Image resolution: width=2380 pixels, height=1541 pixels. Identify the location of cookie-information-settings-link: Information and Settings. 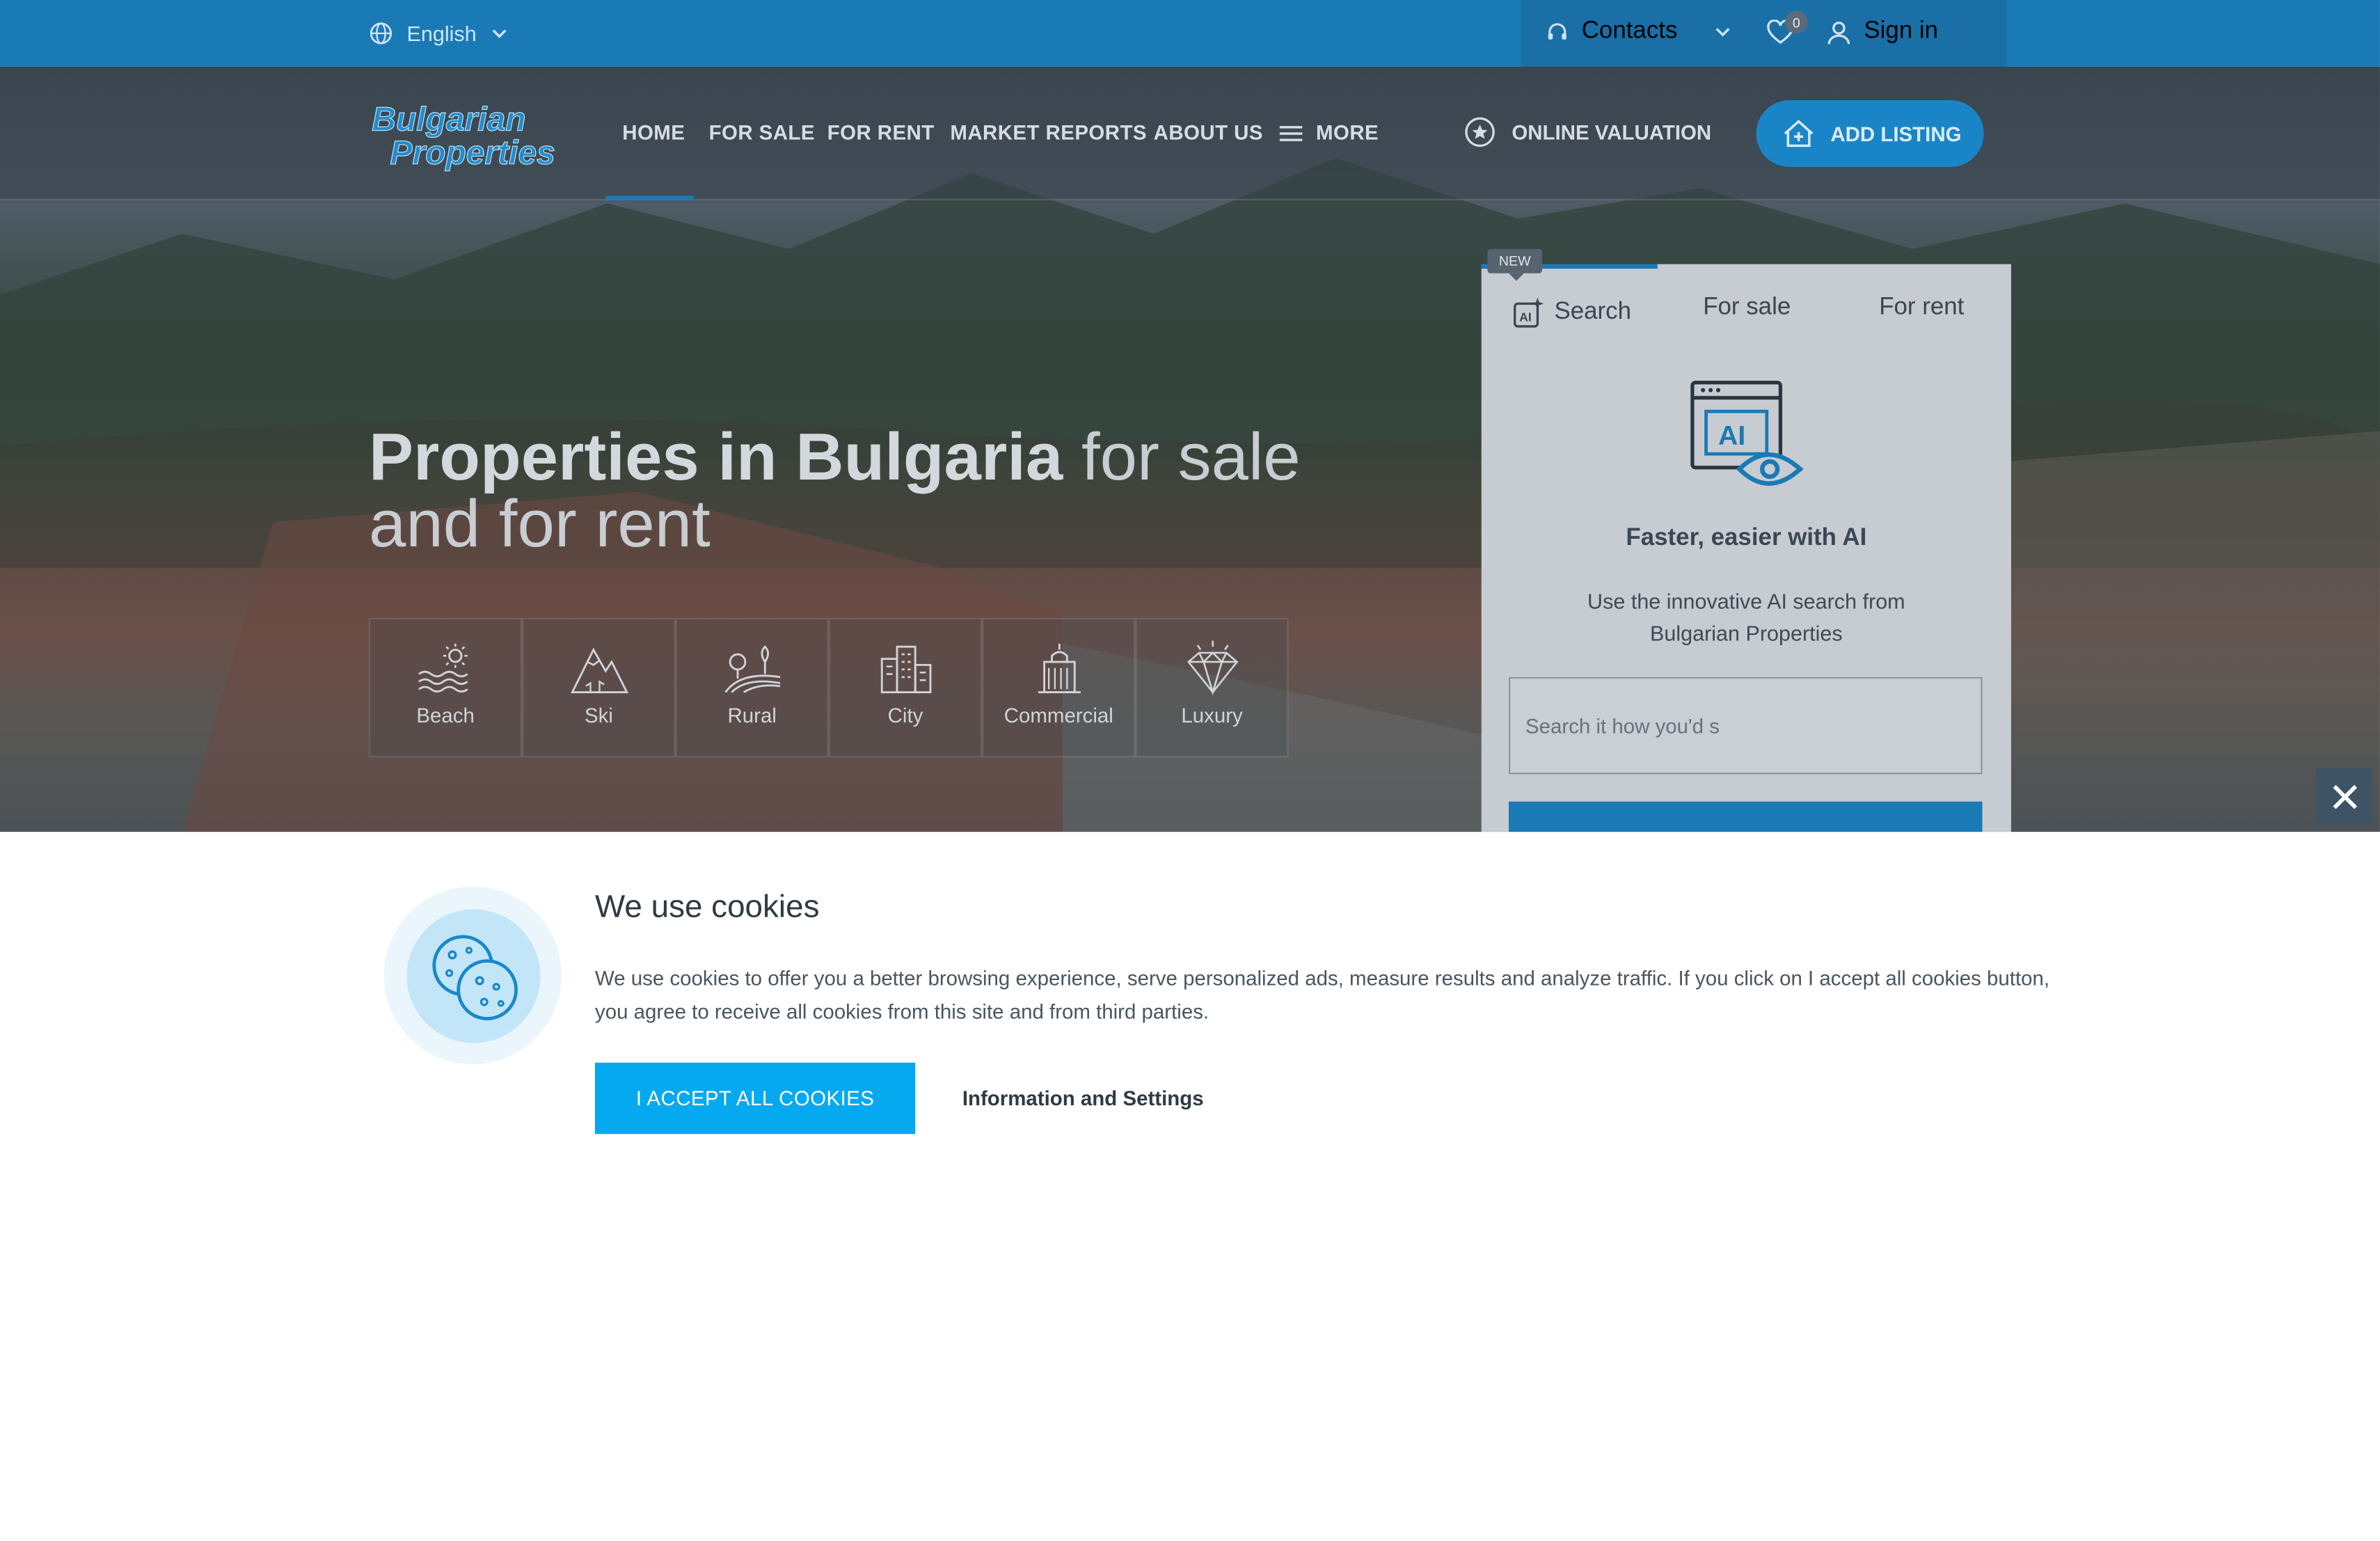
(1083, 1098).